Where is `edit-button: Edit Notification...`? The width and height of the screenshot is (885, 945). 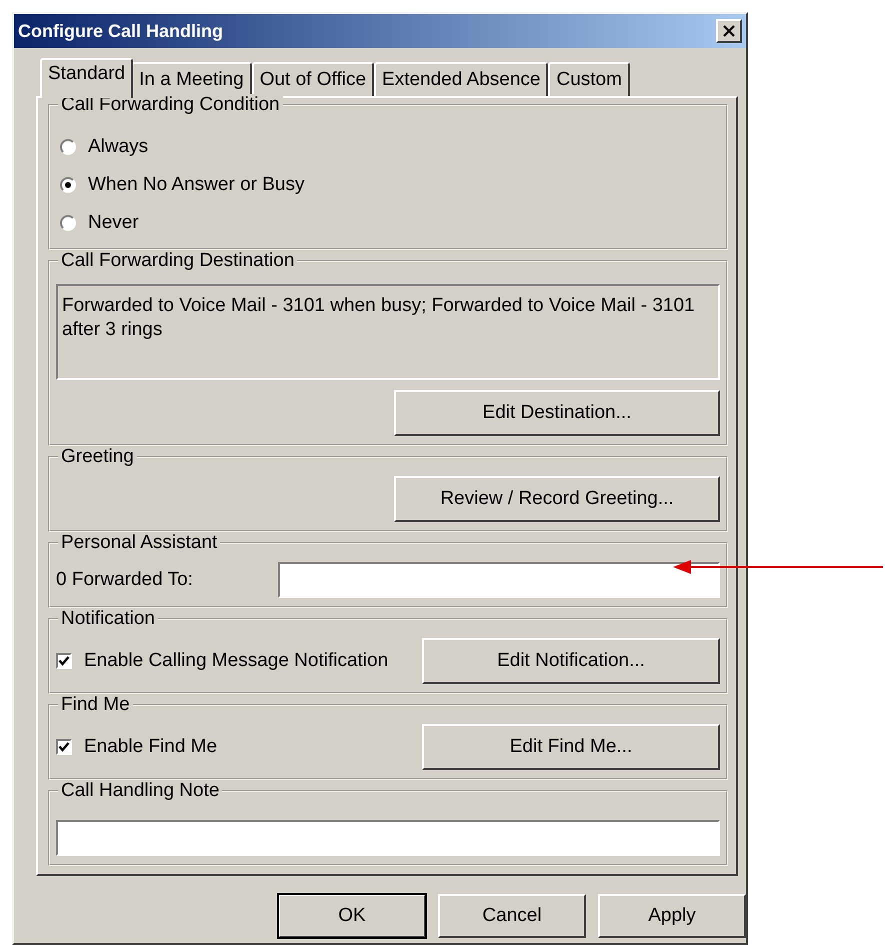 edit-button: Edit Notification... is located at coordinates (571, 661).